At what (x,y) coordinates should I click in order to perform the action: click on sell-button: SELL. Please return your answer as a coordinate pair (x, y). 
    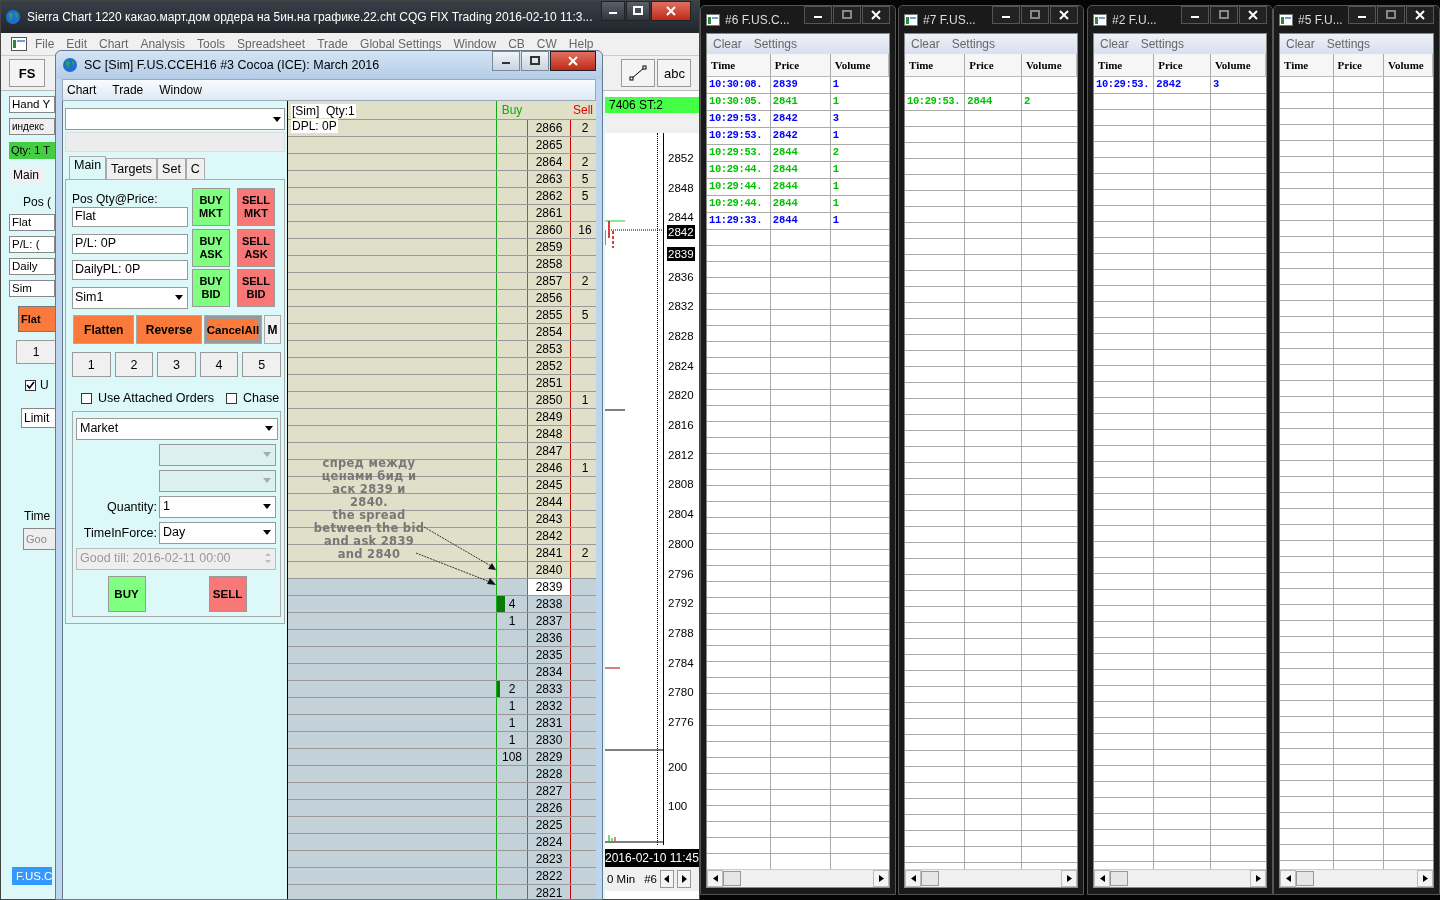
    Looking at the image, I should click on (227, 594).